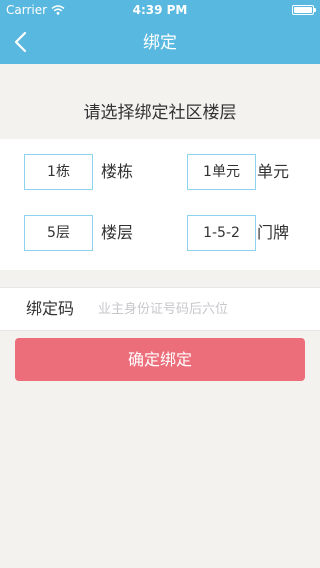 The height and width of the screenshot is (568, 320). Describe the element at coordinates (50, 308) in the screenshot. I see `binding-code-label: 绑定码` at that location.